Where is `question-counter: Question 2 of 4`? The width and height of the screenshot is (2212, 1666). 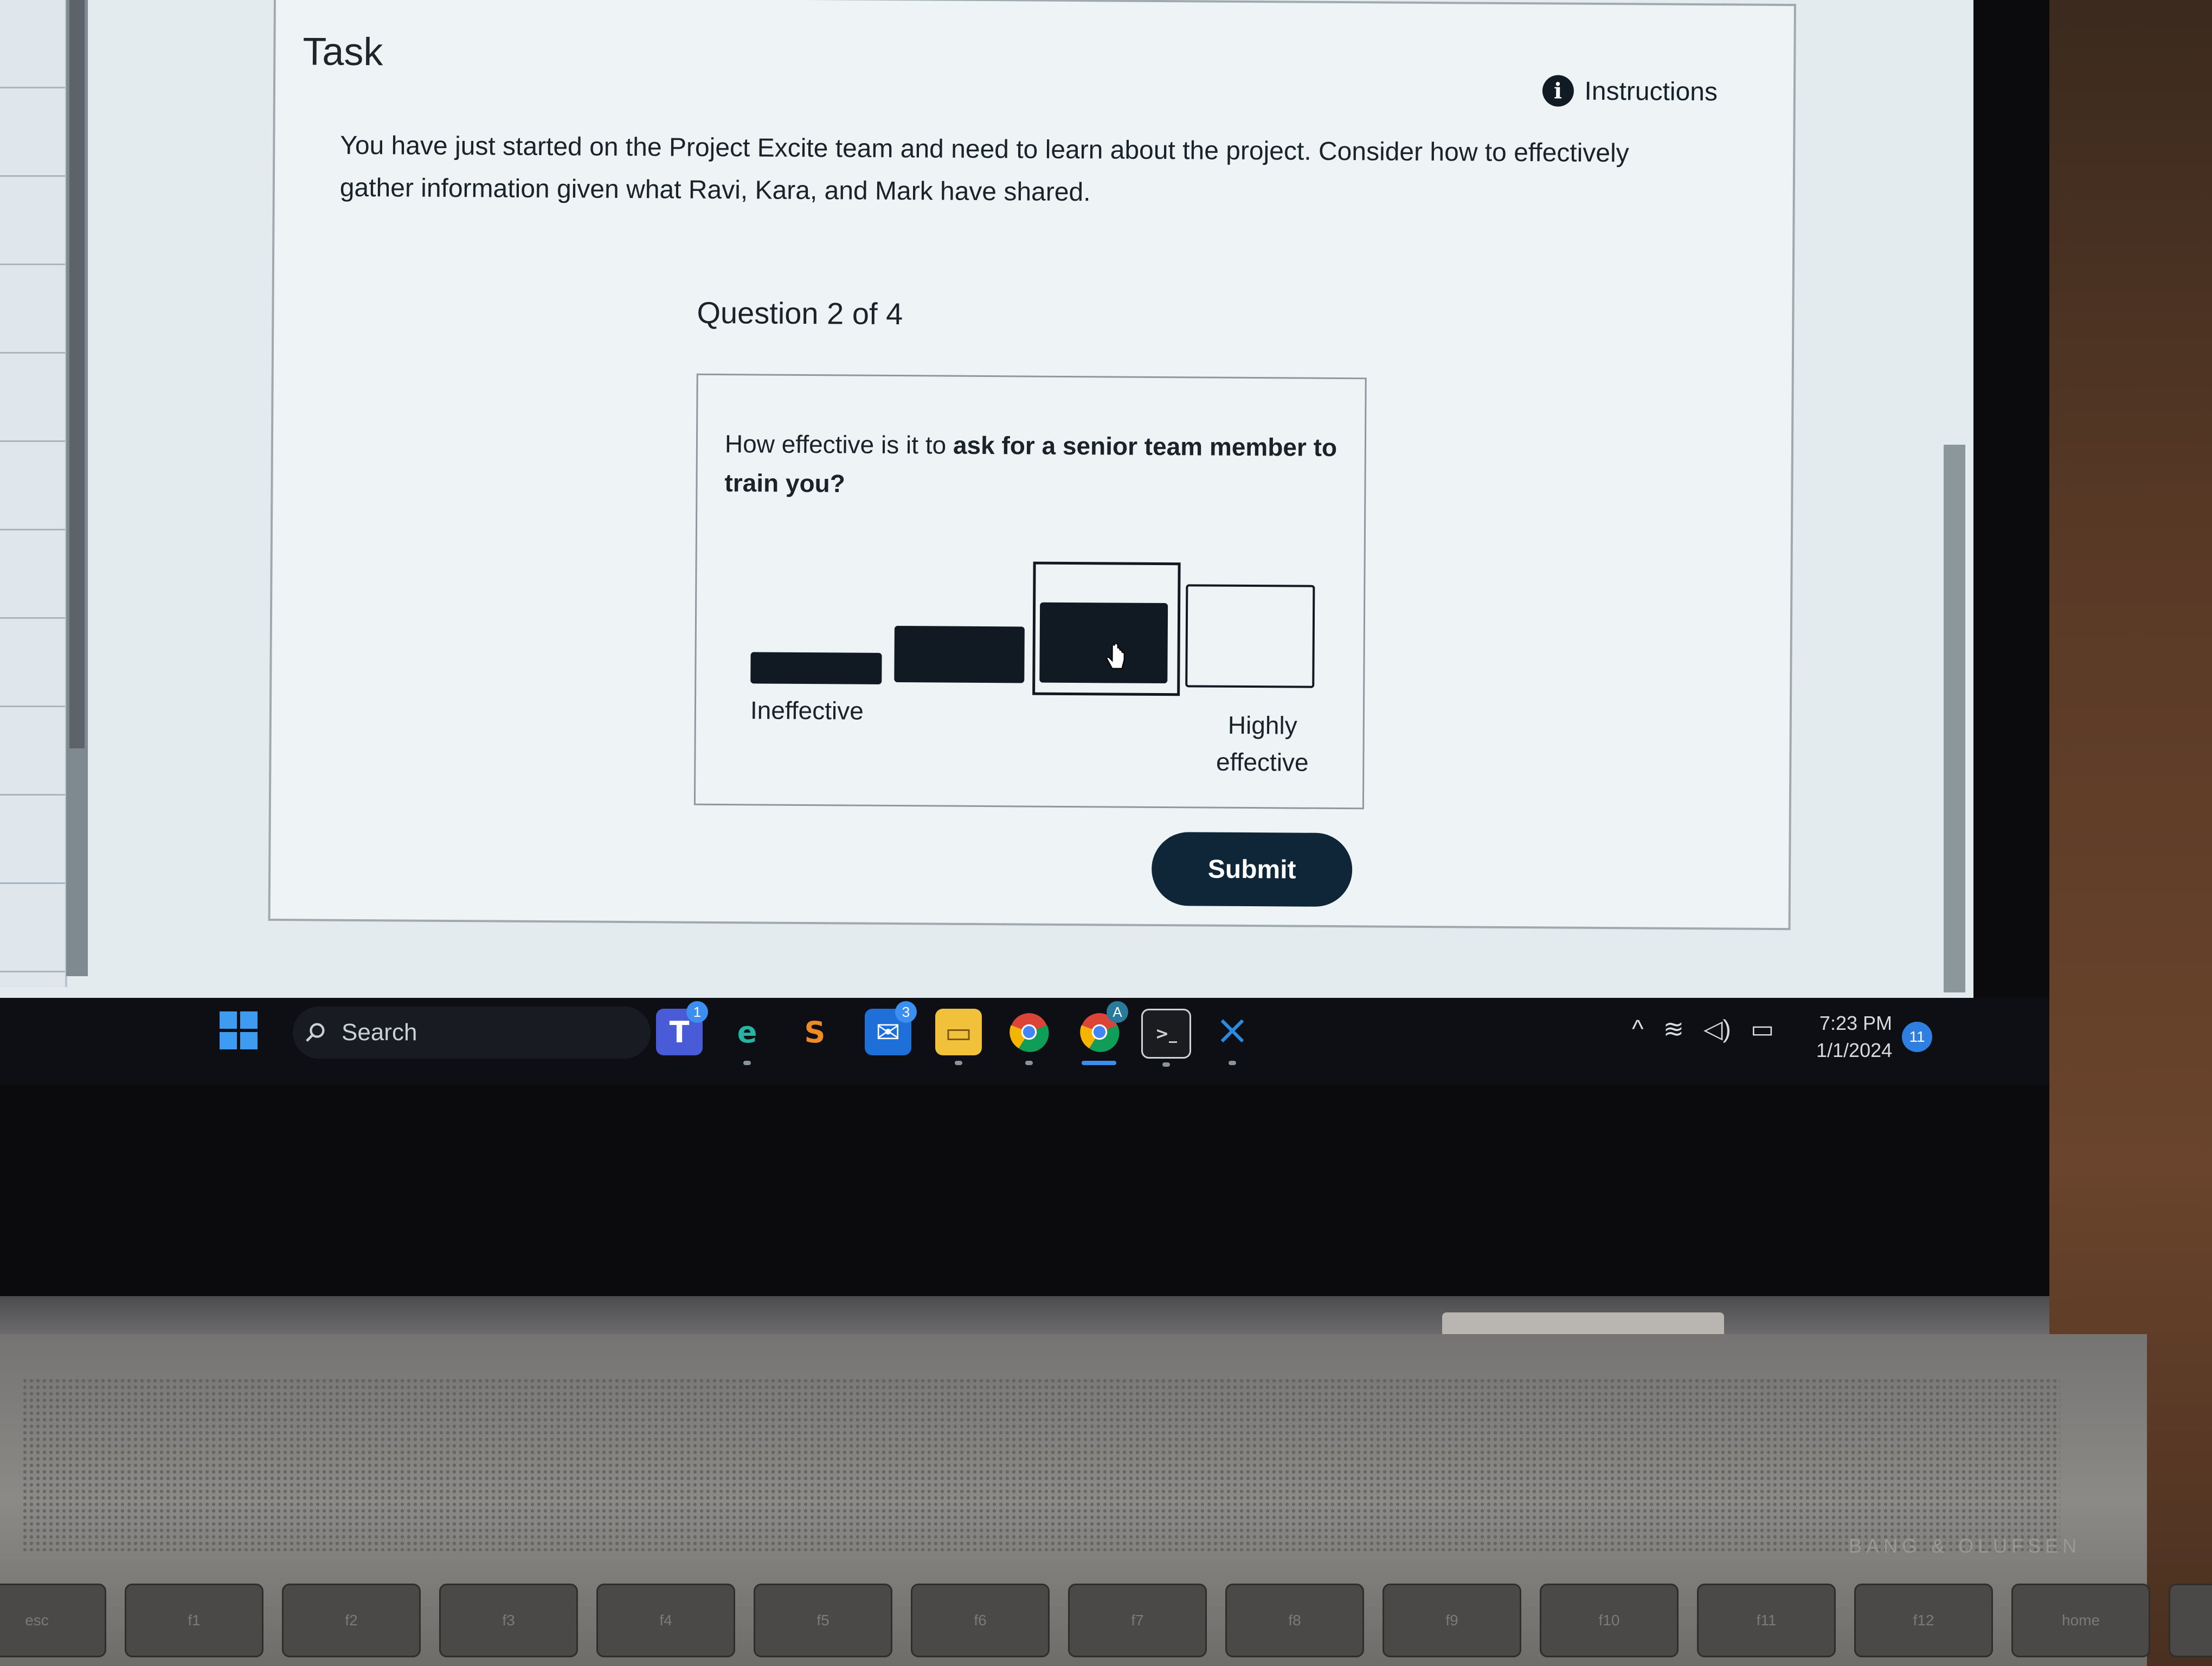
question-counter: Question 2 of 4 is located at coordinates (800, 313).